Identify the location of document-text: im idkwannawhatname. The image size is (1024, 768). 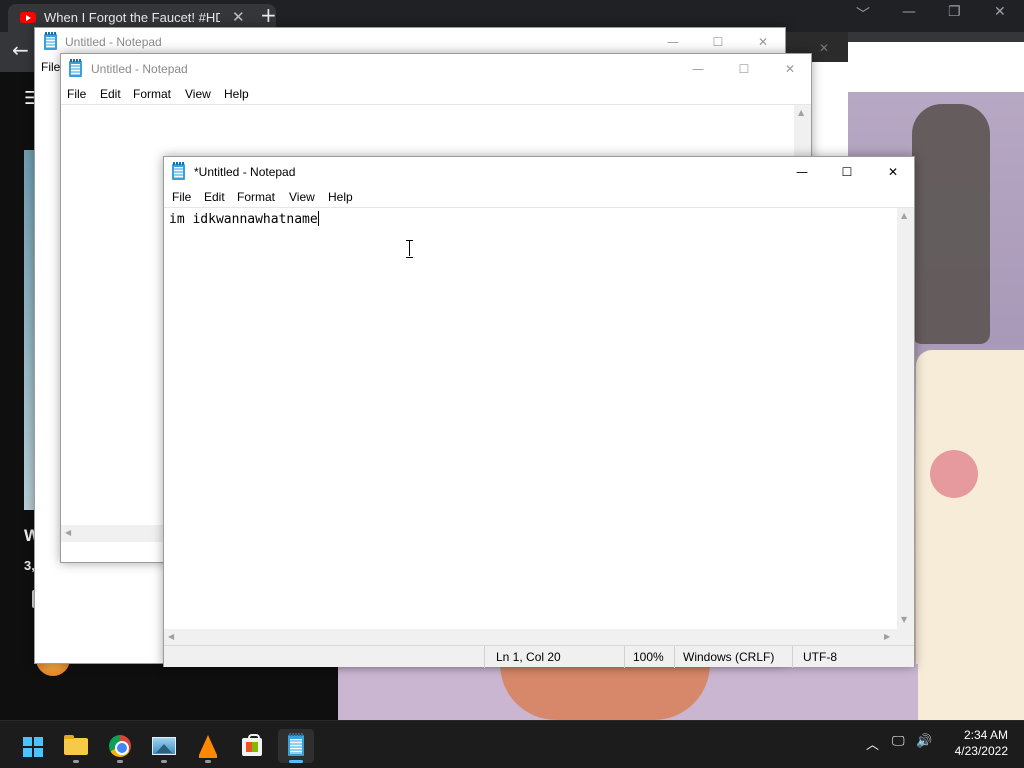
(244, 219).